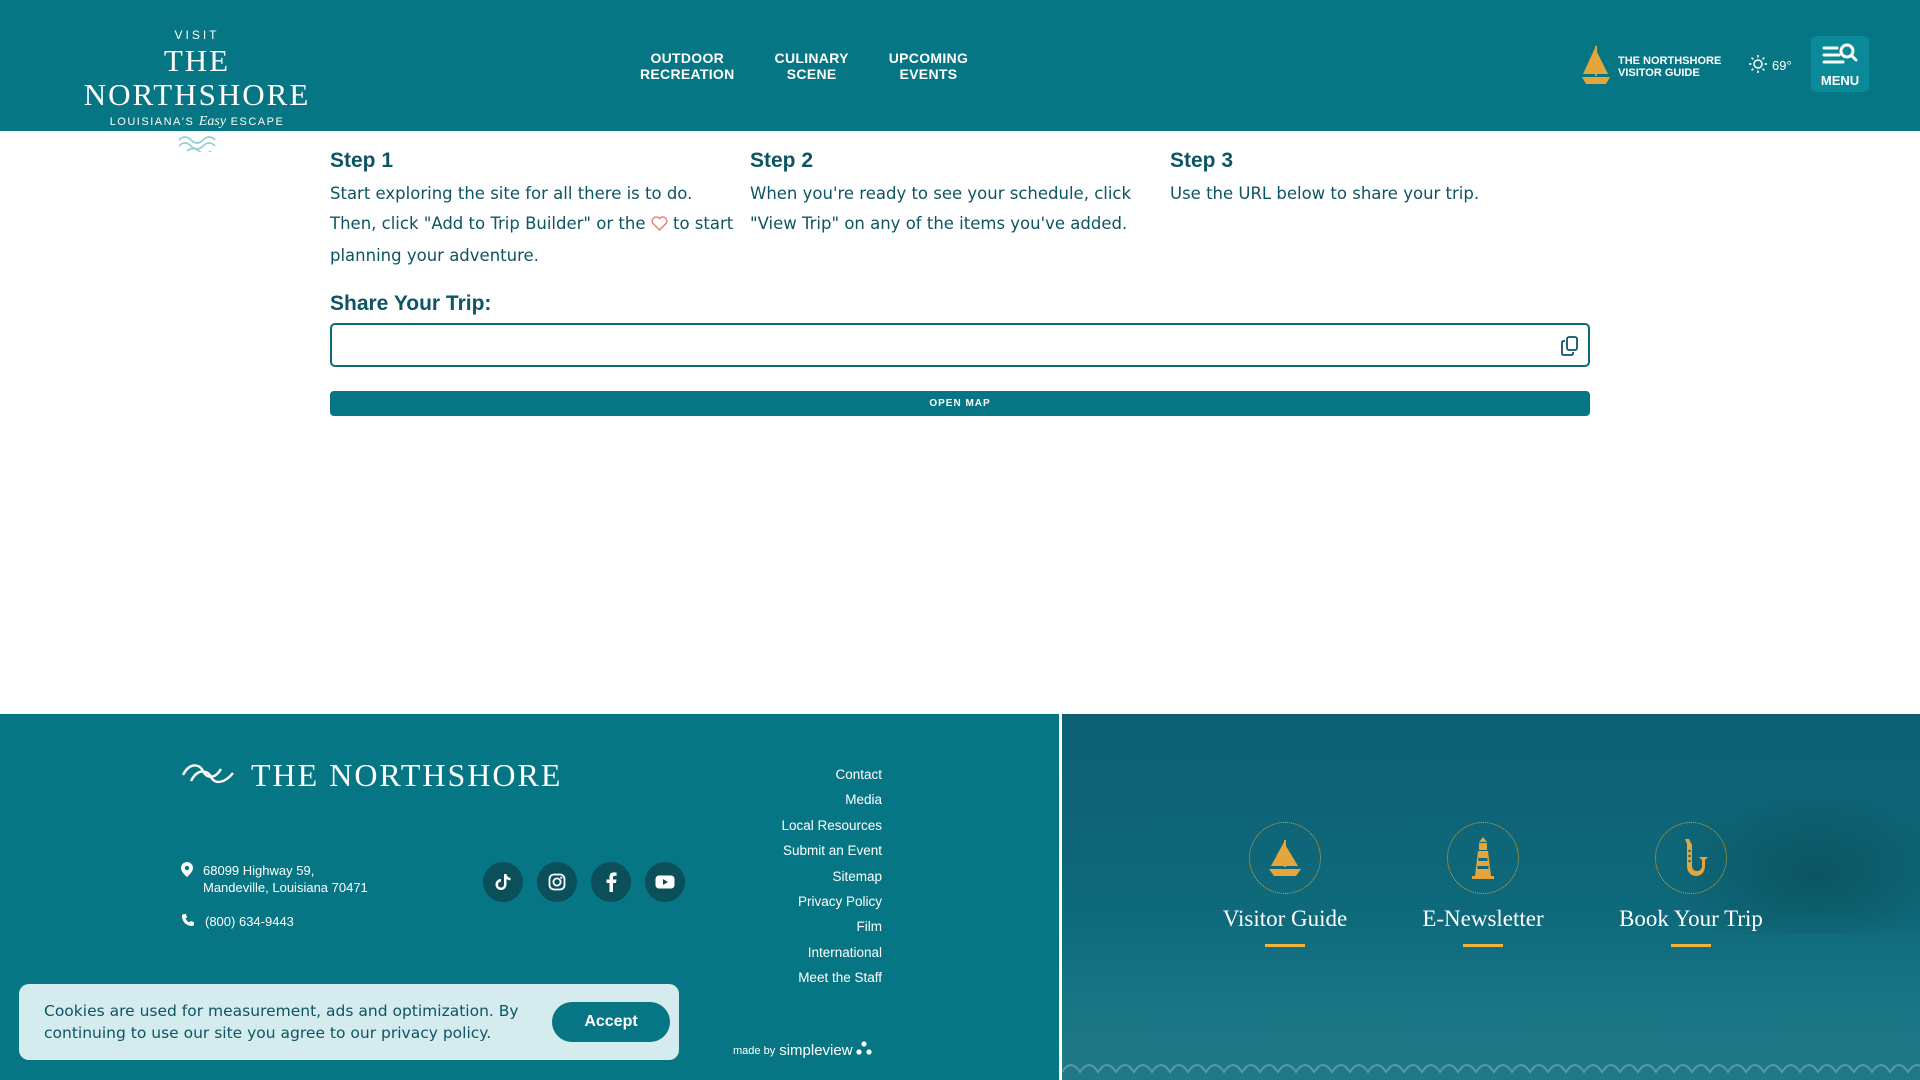 The height and width of the screenshot is (1080, 1920). I want to click on step-text: Use the URL below to share your trip., so click(1325, 193).